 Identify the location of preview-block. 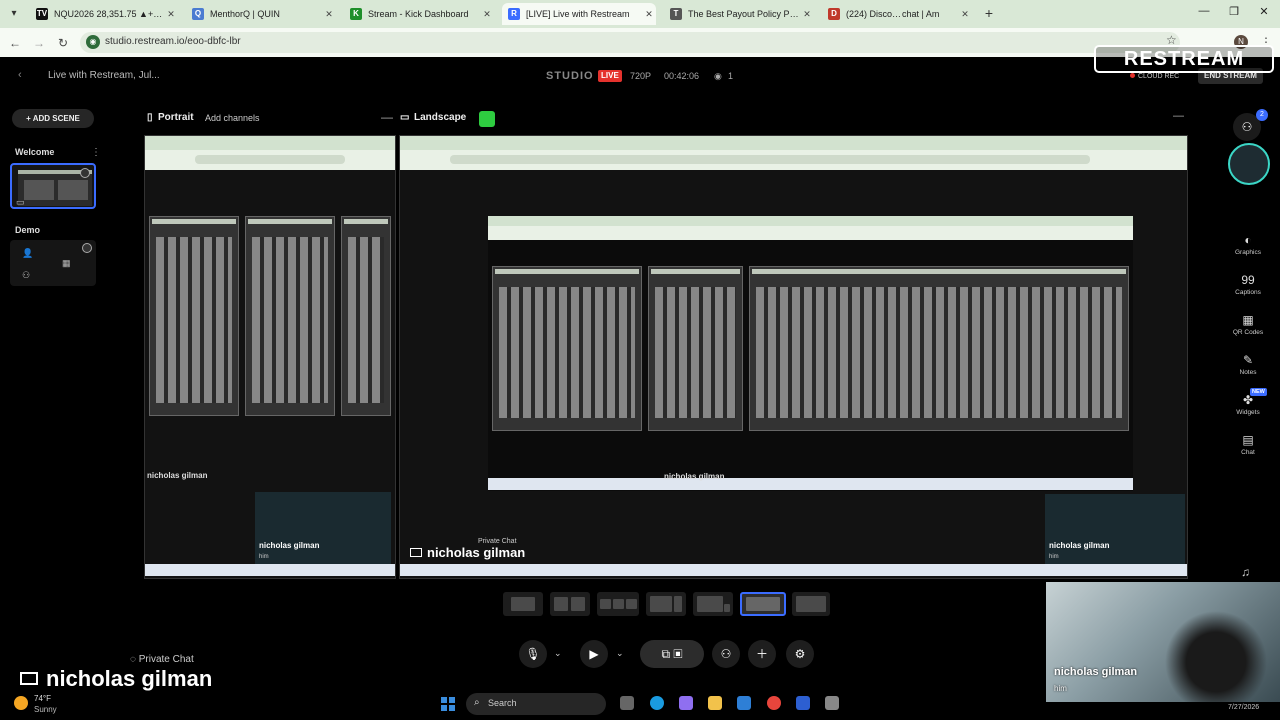
(39, 190).